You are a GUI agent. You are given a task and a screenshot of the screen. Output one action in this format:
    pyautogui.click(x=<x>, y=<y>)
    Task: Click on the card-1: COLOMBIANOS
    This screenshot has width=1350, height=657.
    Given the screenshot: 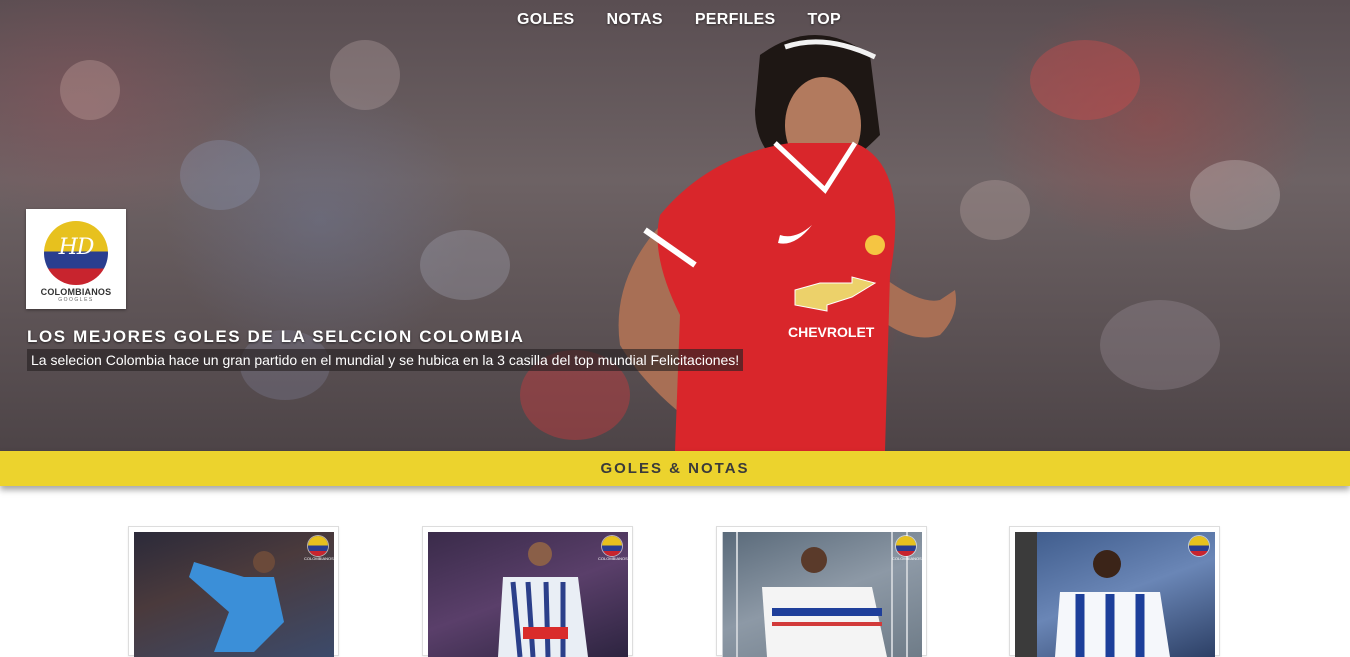 What is the action you would take?
    pyautogui.click(x=233, y=591)
    